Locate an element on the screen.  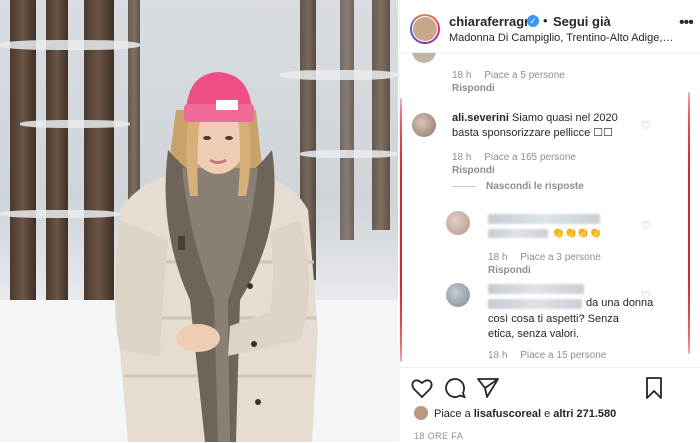
comment-icon is located at coordinates (455, 388).